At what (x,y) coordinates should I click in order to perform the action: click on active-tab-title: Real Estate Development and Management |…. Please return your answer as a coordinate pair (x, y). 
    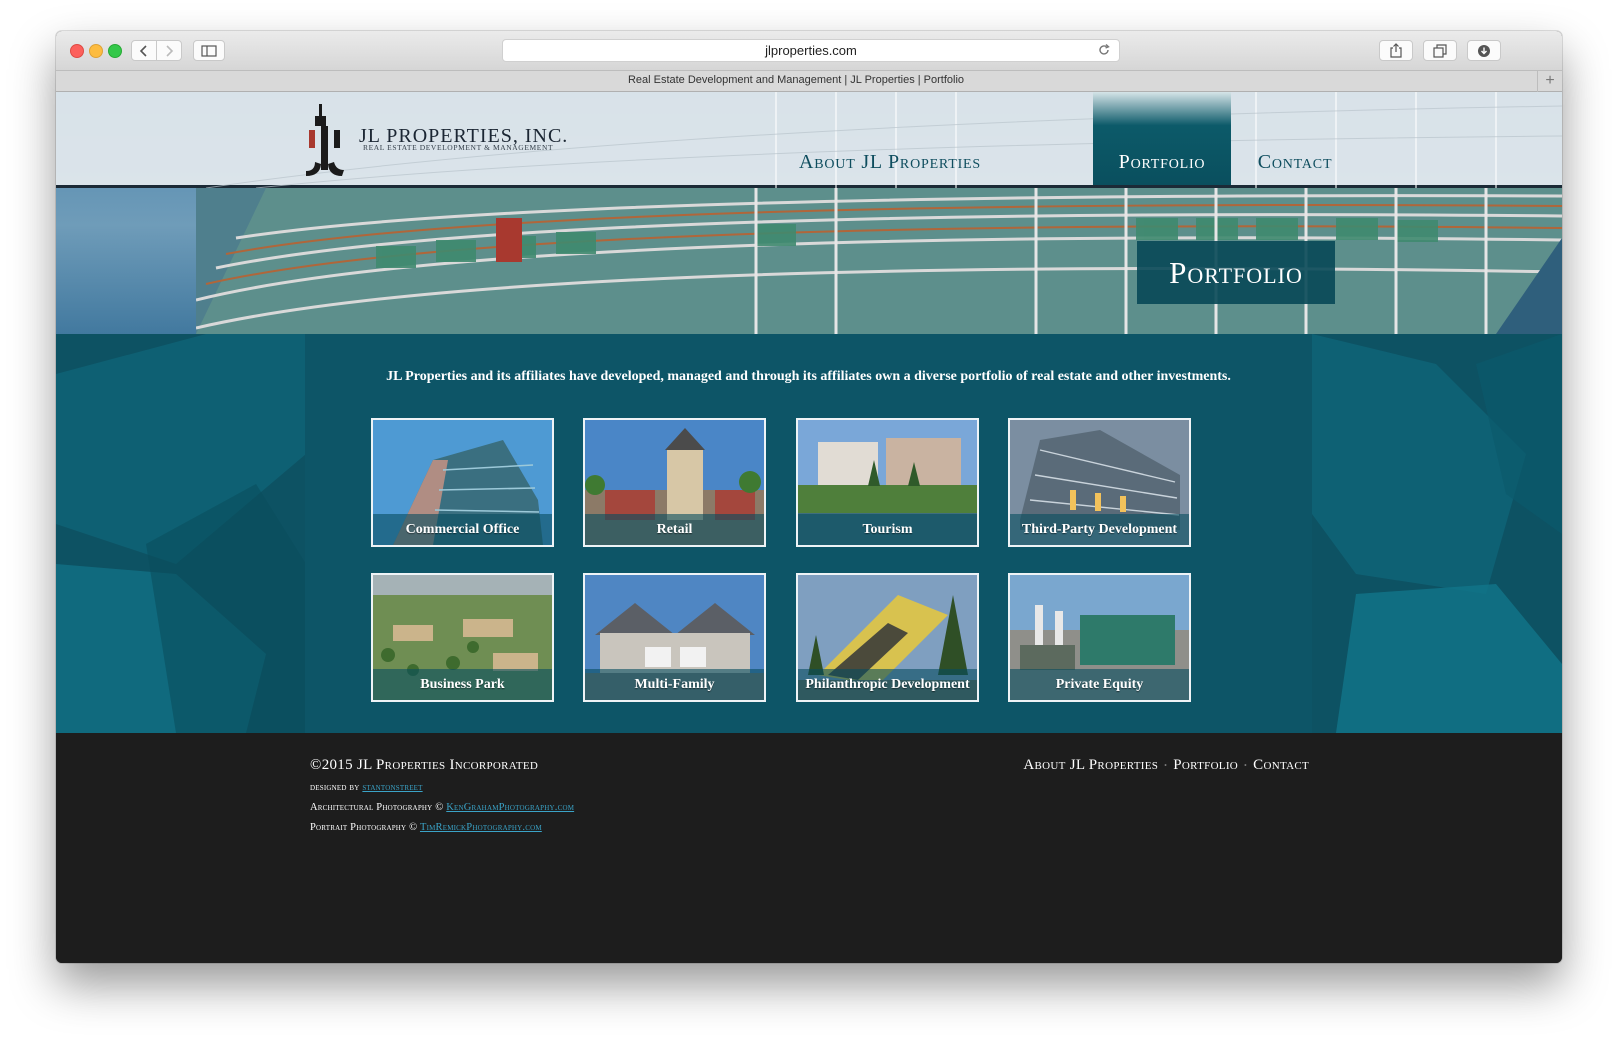
    Looking at the image, I should click on (796, 80).